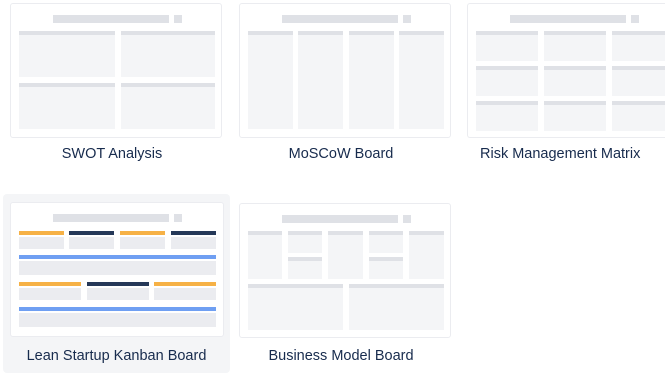  I want to click on template-label: SWOT Analysis, so click(112, 154).